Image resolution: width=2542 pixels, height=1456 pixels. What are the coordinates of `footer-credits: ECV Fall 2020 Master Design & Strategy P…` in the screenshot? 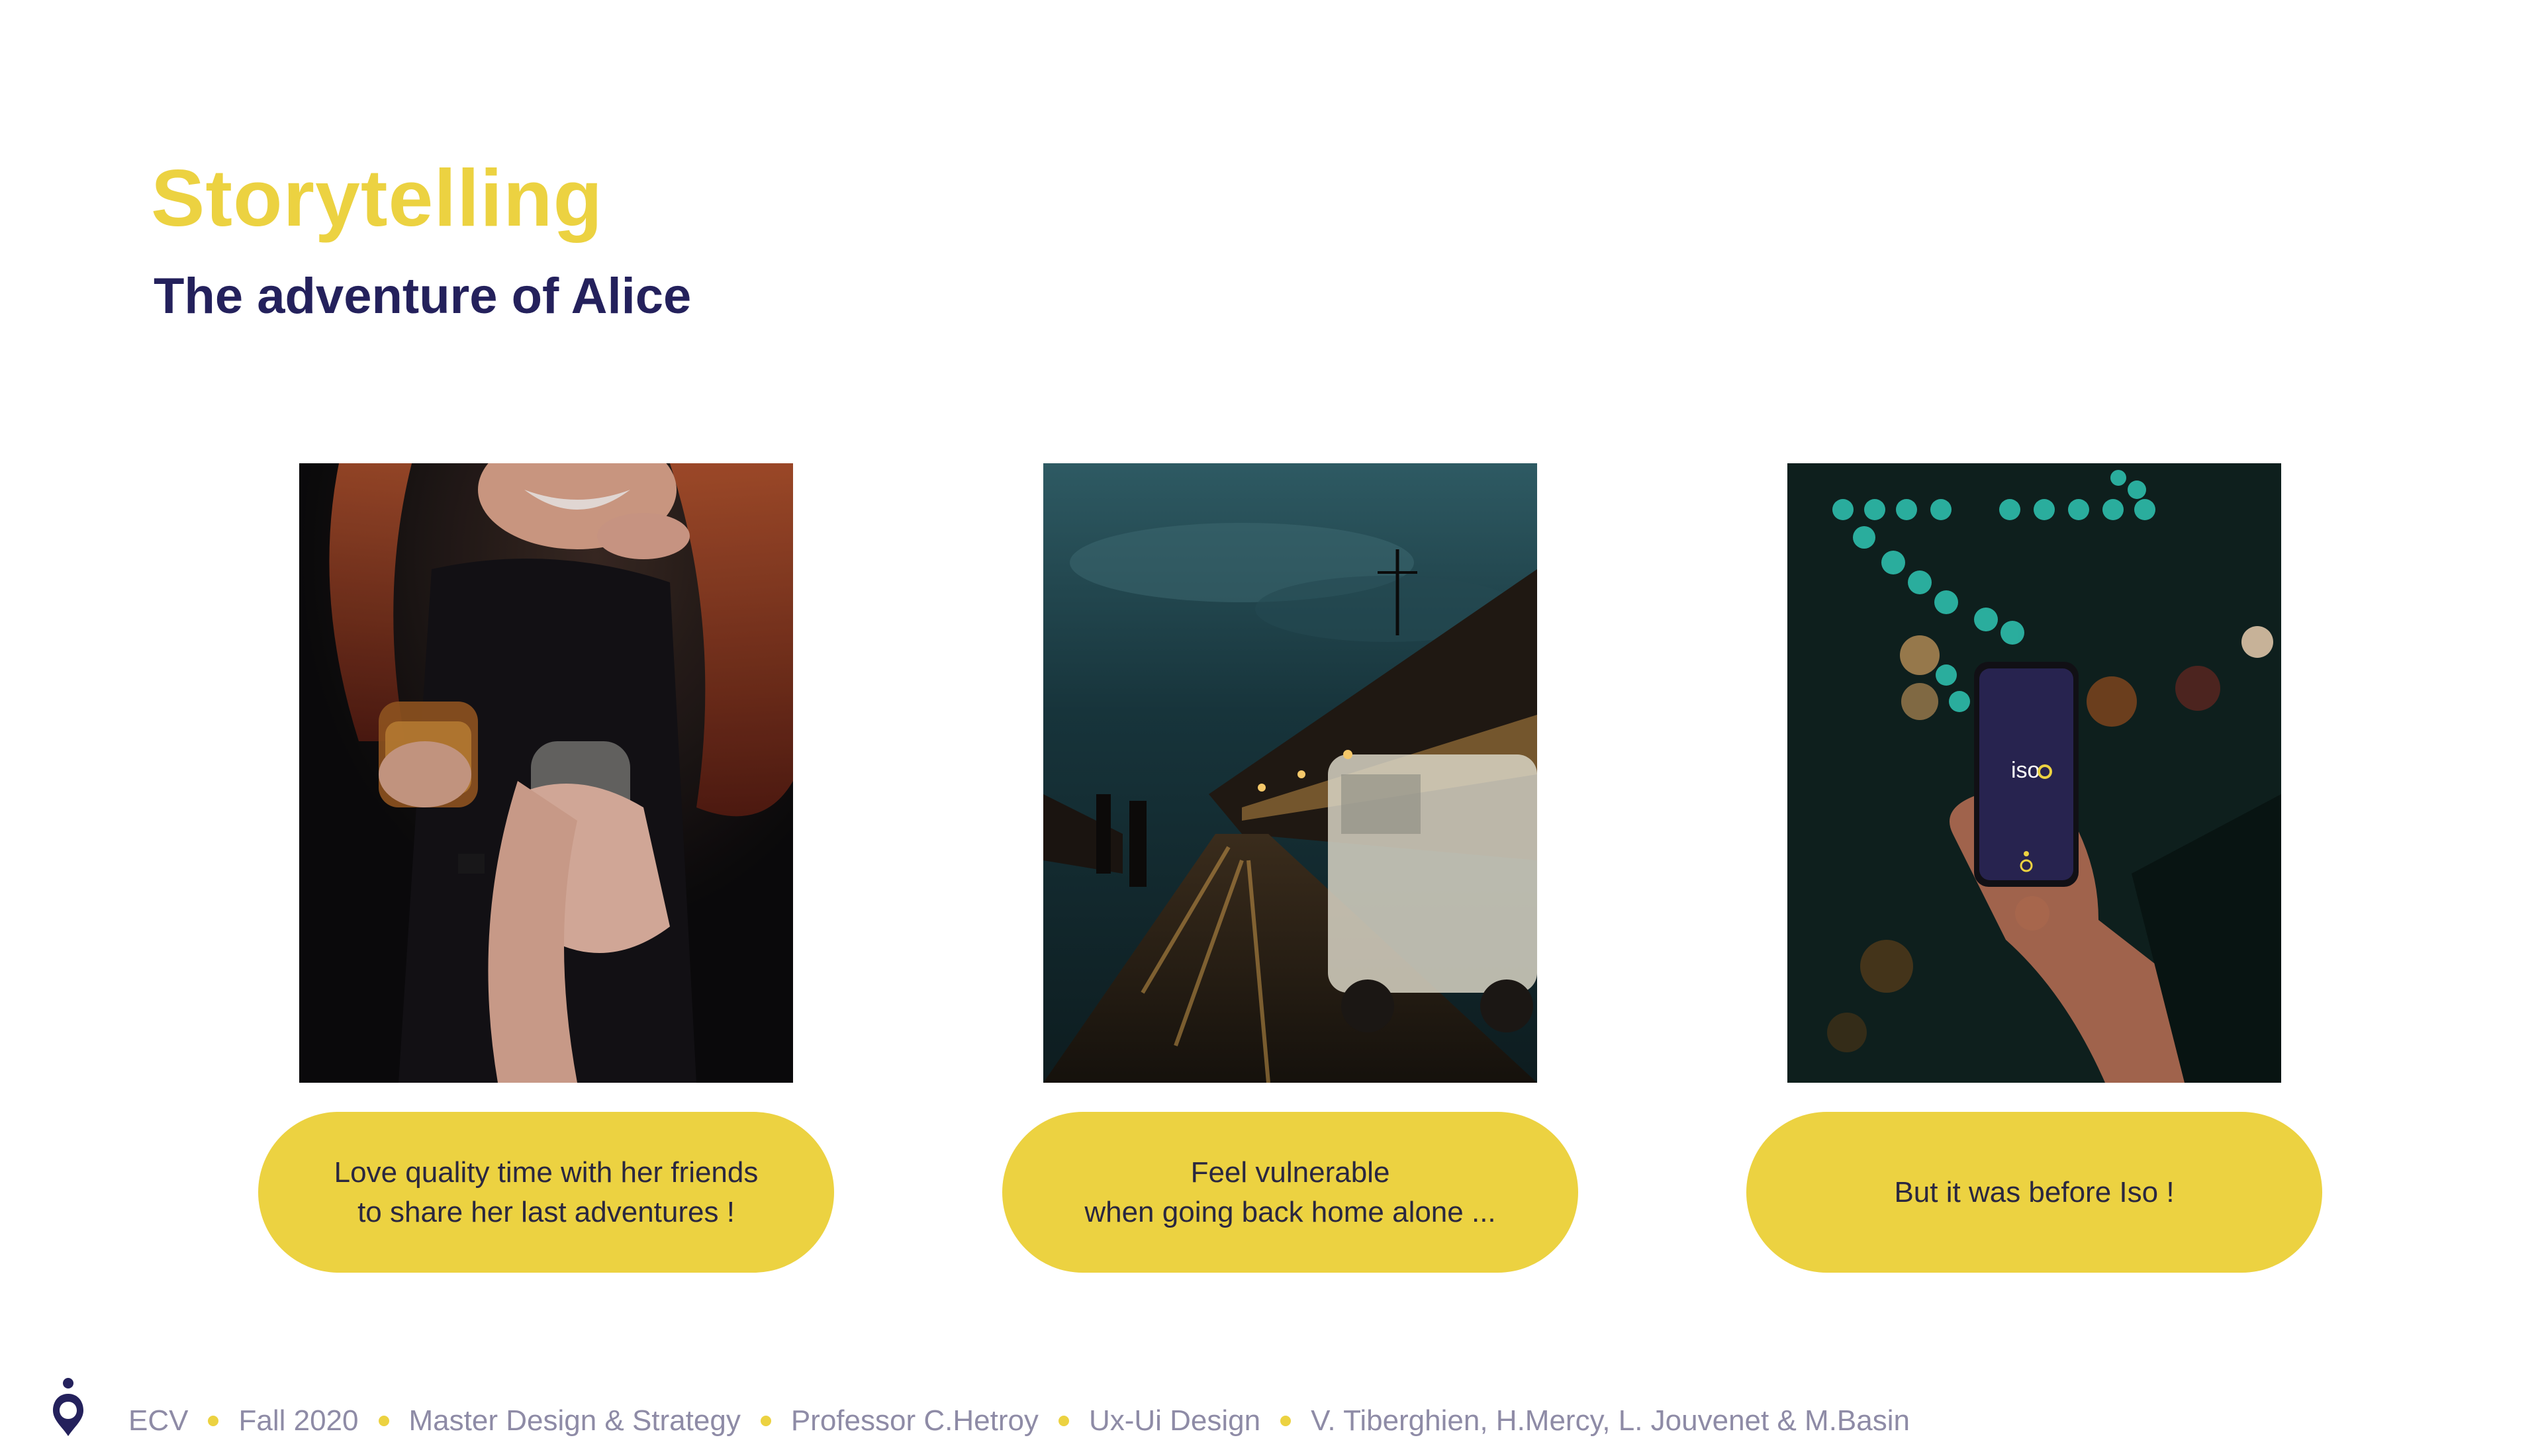 It's located at (1019, 1420).